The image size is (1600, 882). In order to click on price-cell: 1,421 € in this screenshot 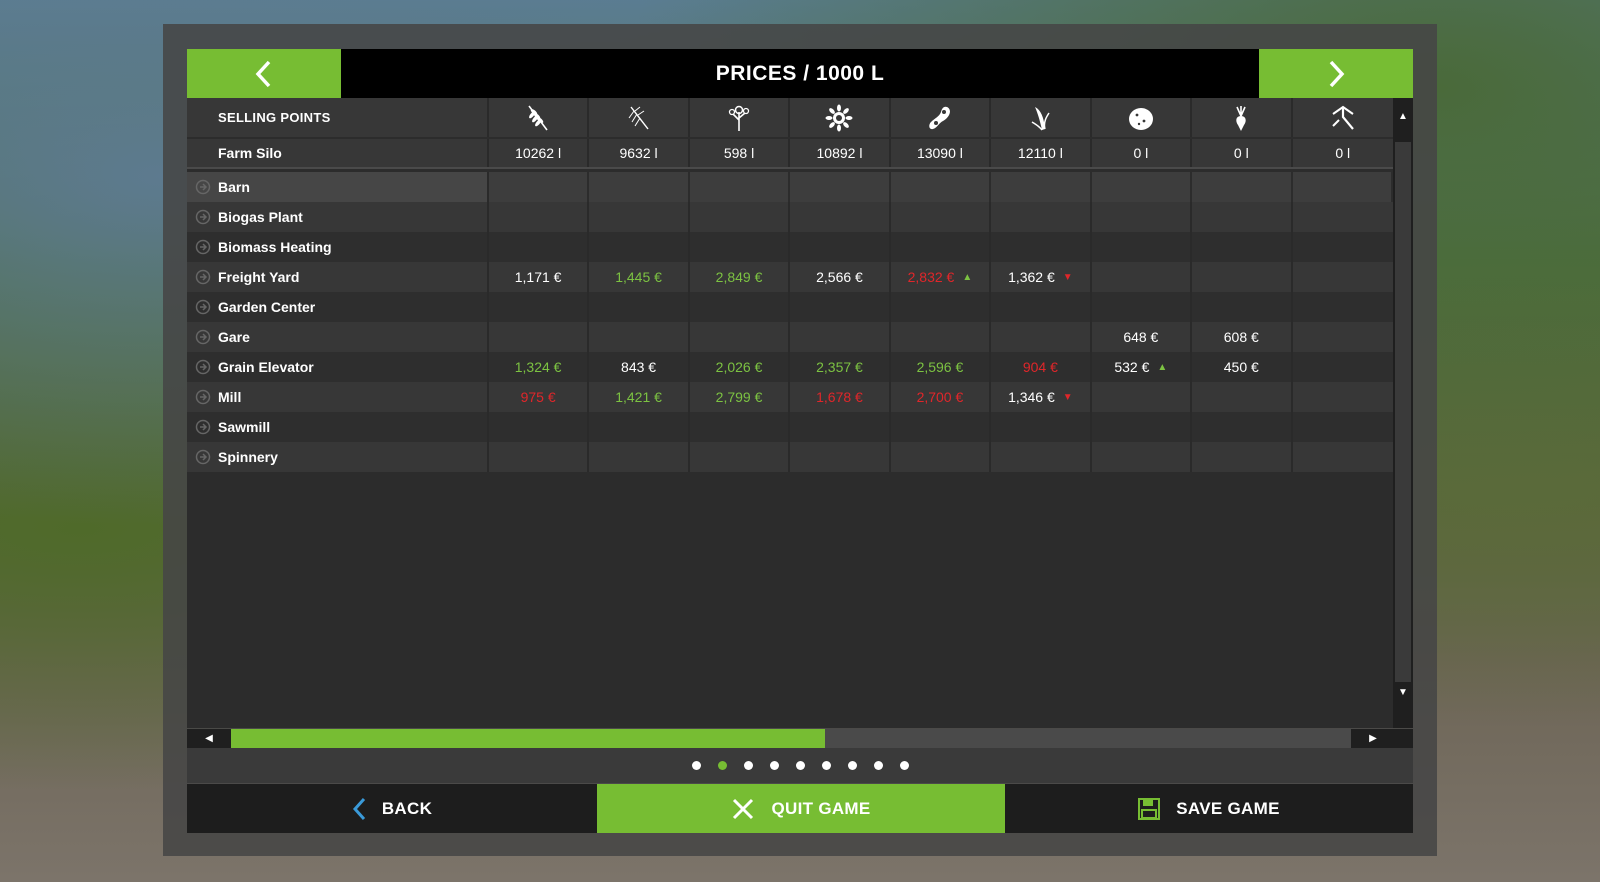, I will do `click(639, 397)`.